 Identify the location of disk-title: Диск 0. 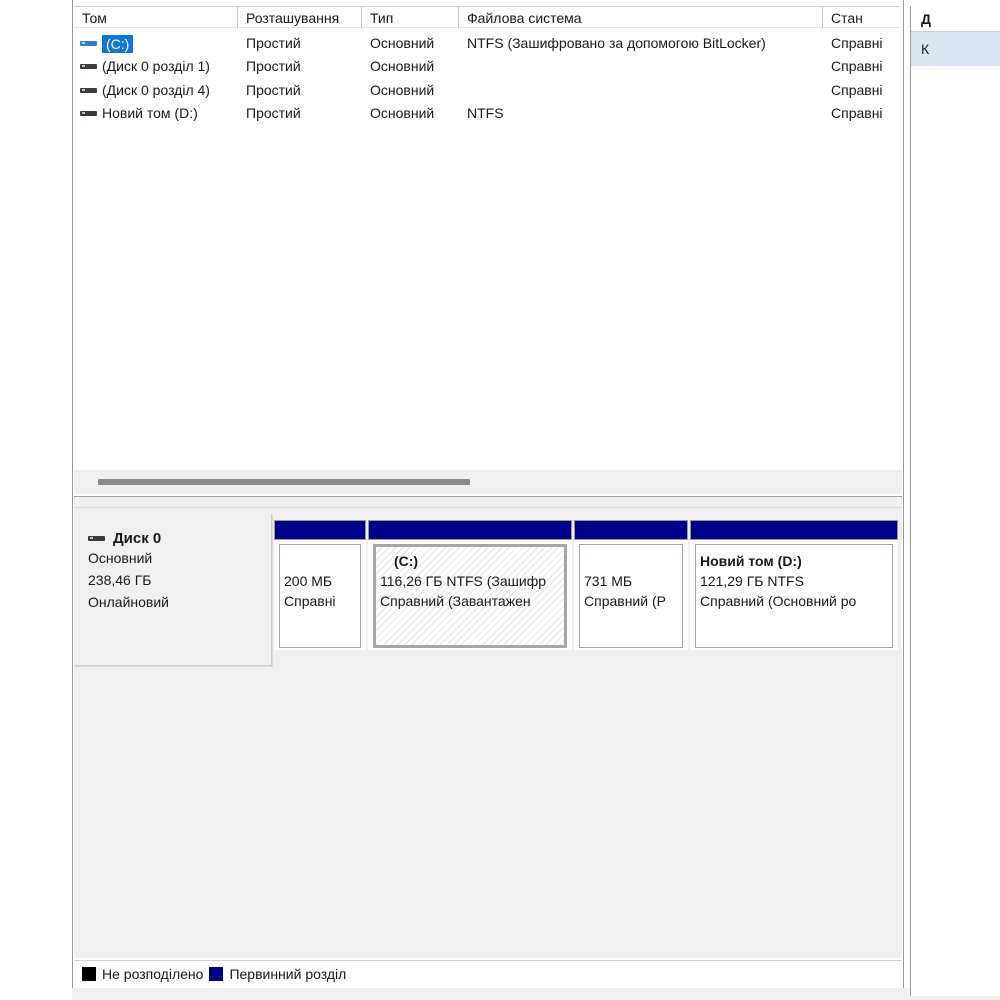
(179, 538).